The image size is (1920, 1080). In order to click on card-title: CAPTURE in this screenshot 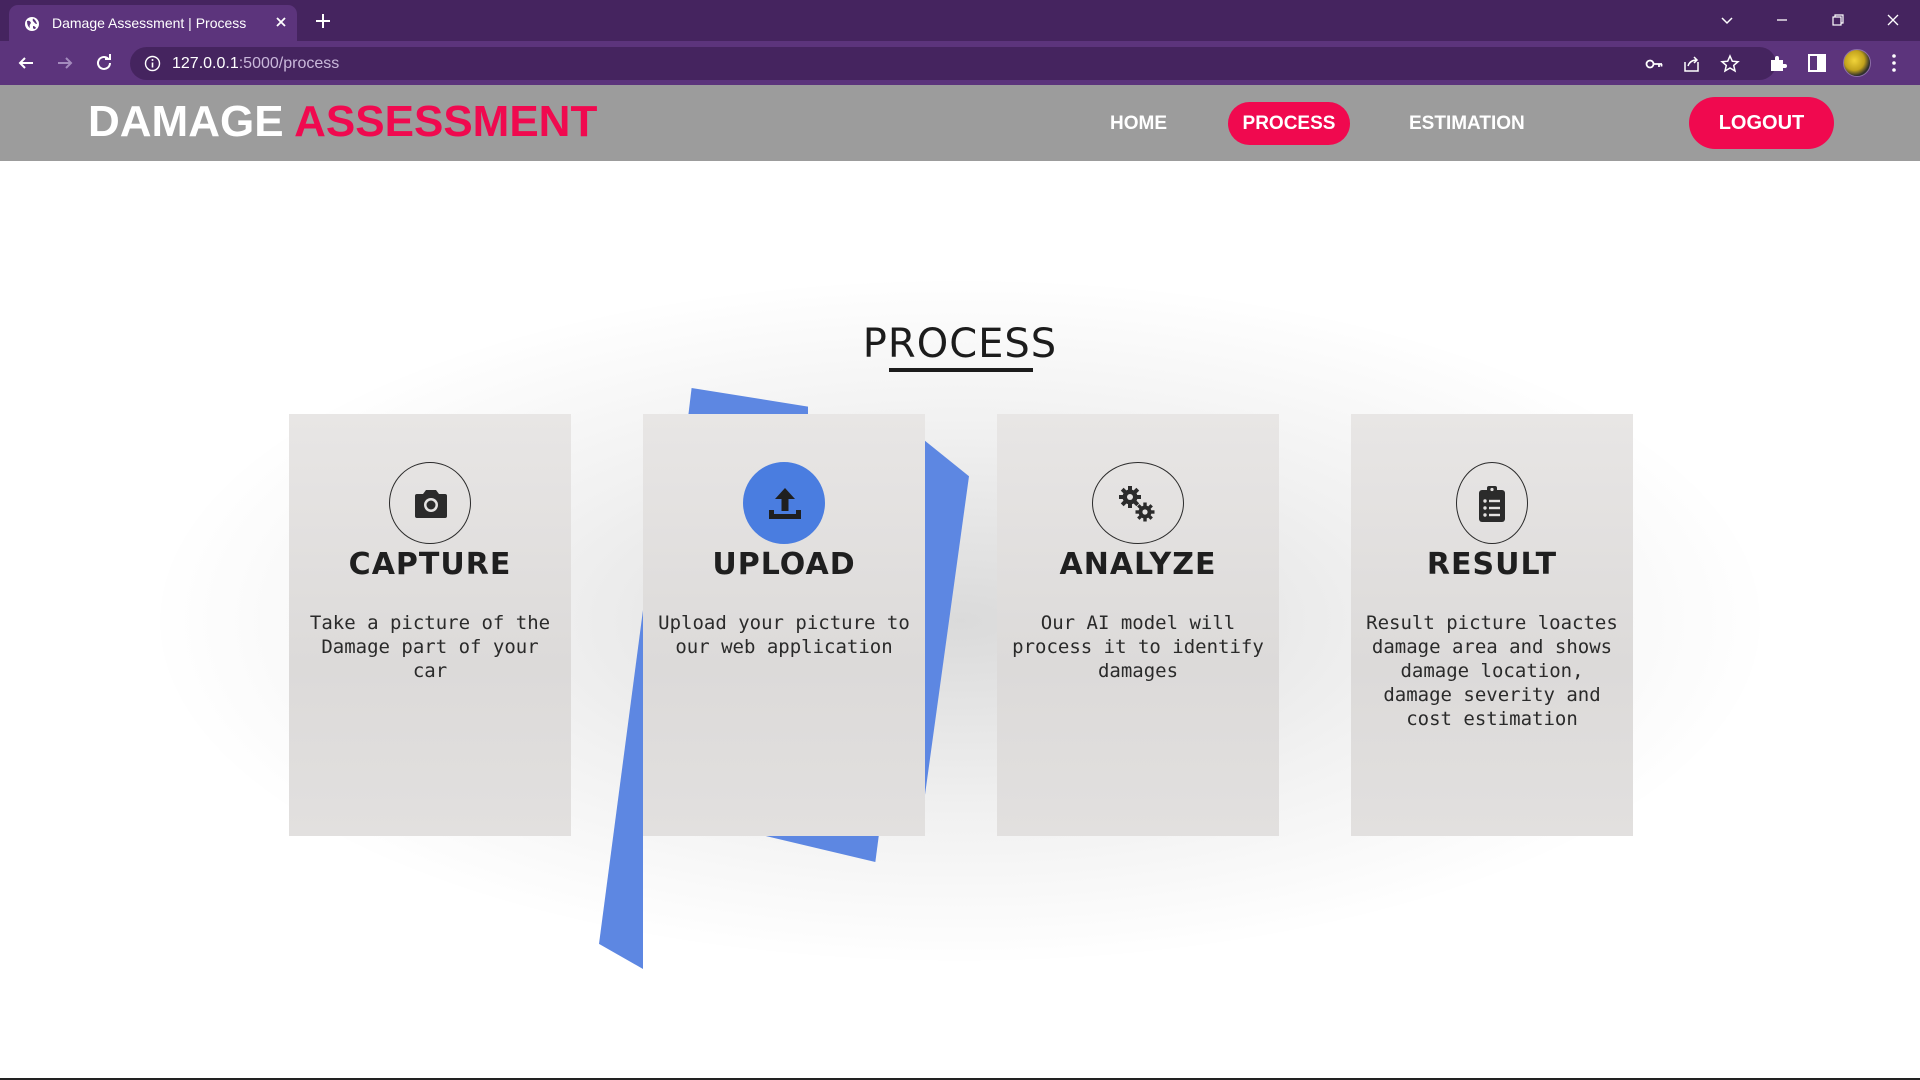, I will do `click(430, 564)`.